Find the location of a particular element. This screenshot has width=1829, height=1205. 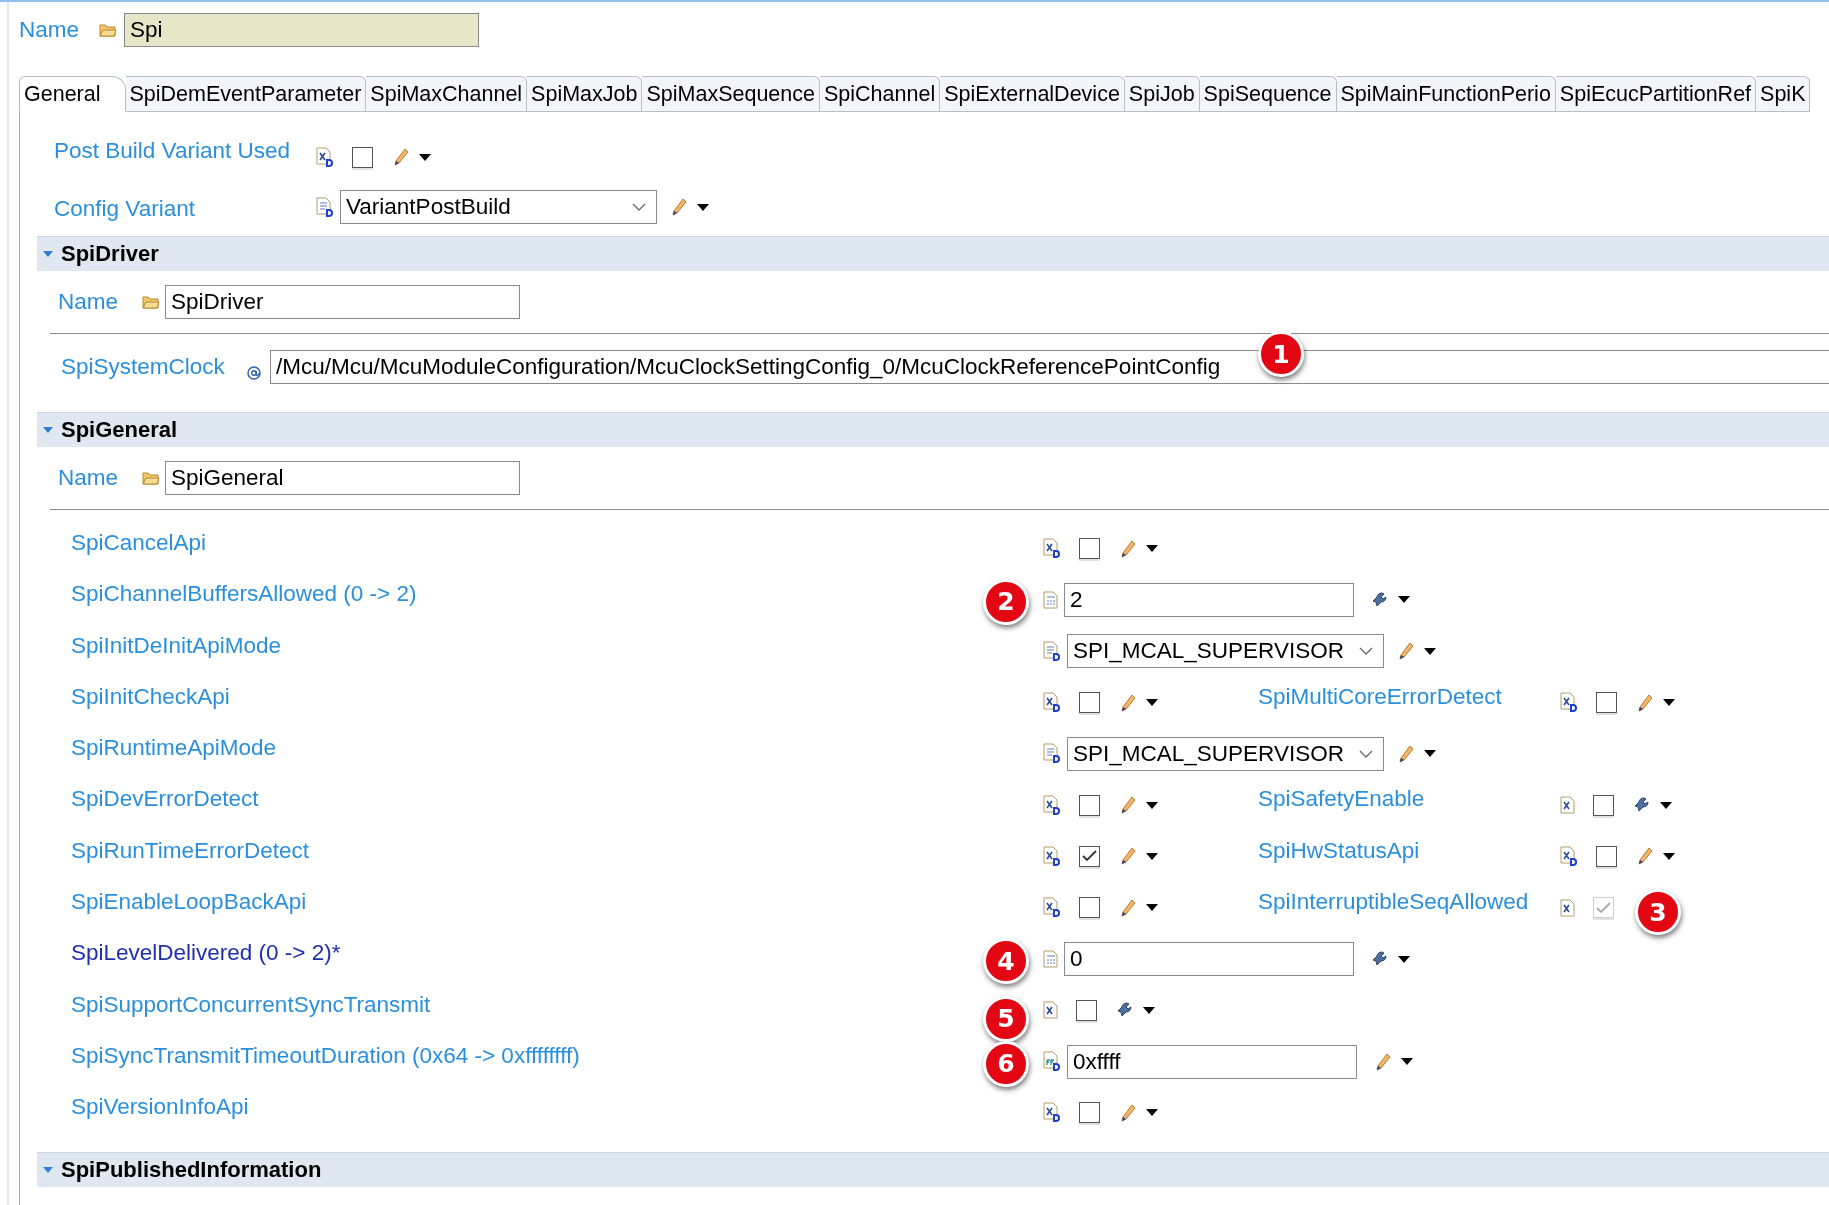

parameter-label: SpiSyncTransmitTimeoutDuration (0x64 -> 0xffffffff) is located at coordinates (325, 1055).